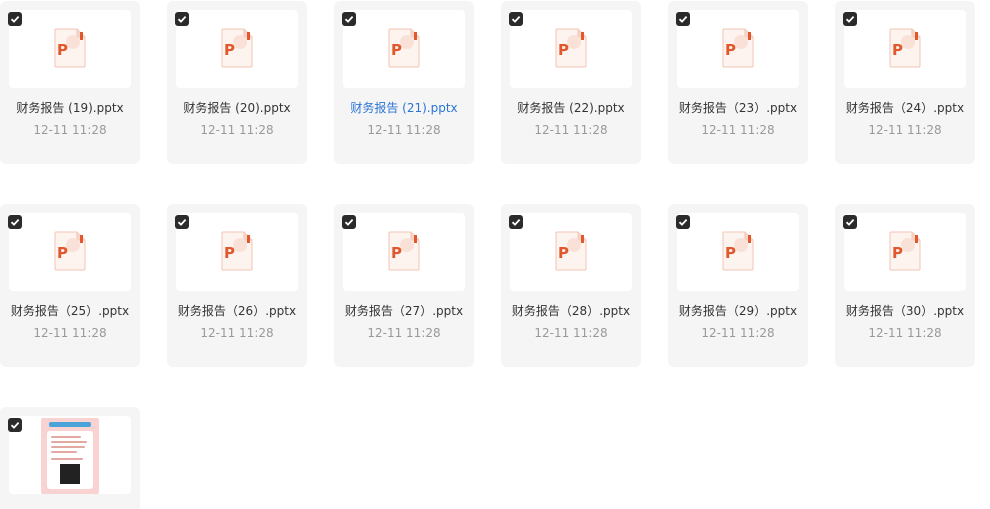 The image size is (990, 509). I want to click on file-name: 财务报告（29）.pptx, so click(738, 310).